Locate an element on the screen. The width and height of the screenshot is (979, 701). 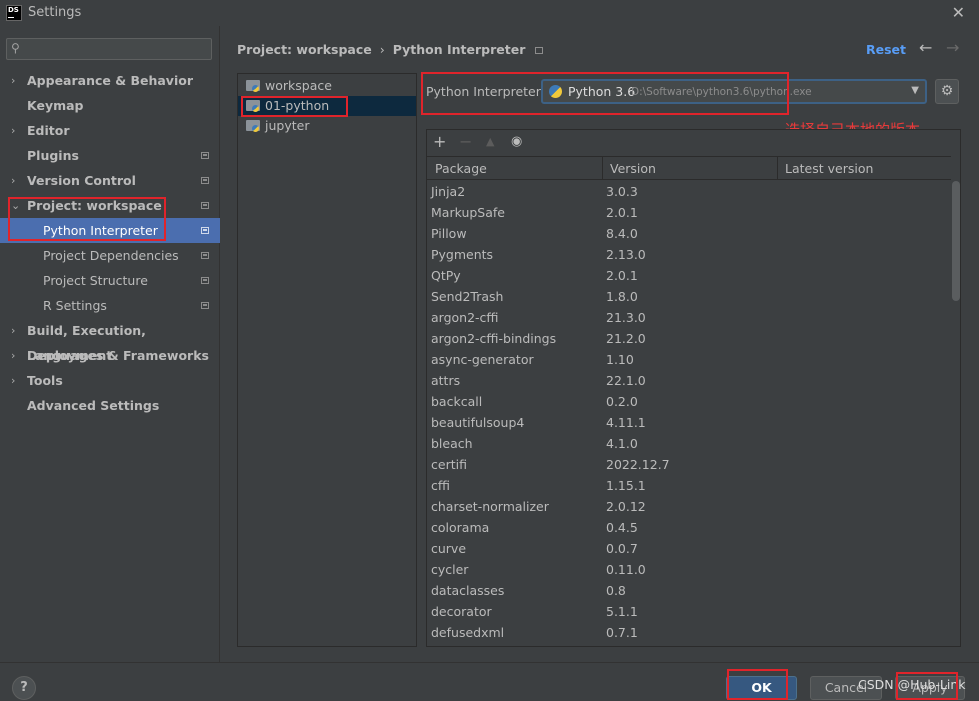
table-row: Send2Trash 1.8.0 is located at coordinates (689, 296).